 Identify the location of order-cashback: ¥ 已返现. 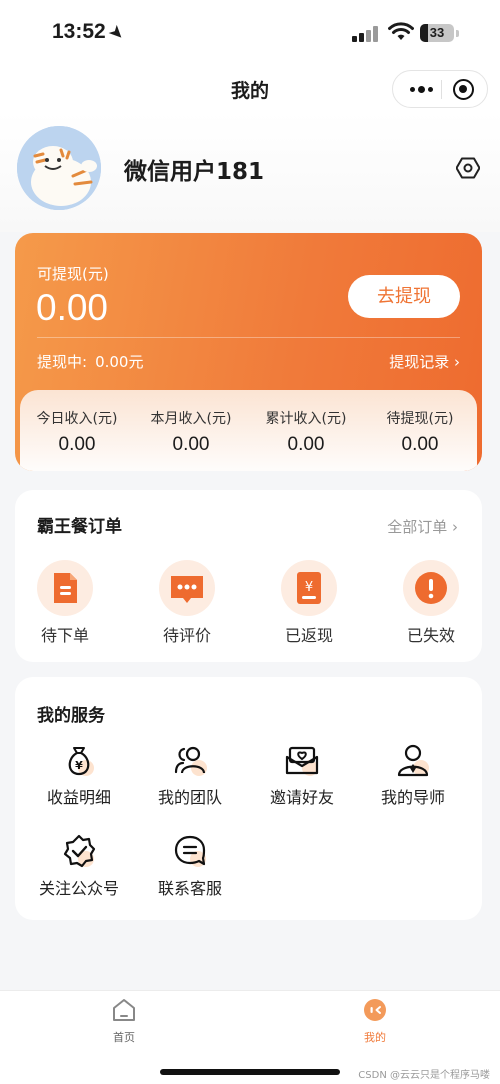
(309, 603).